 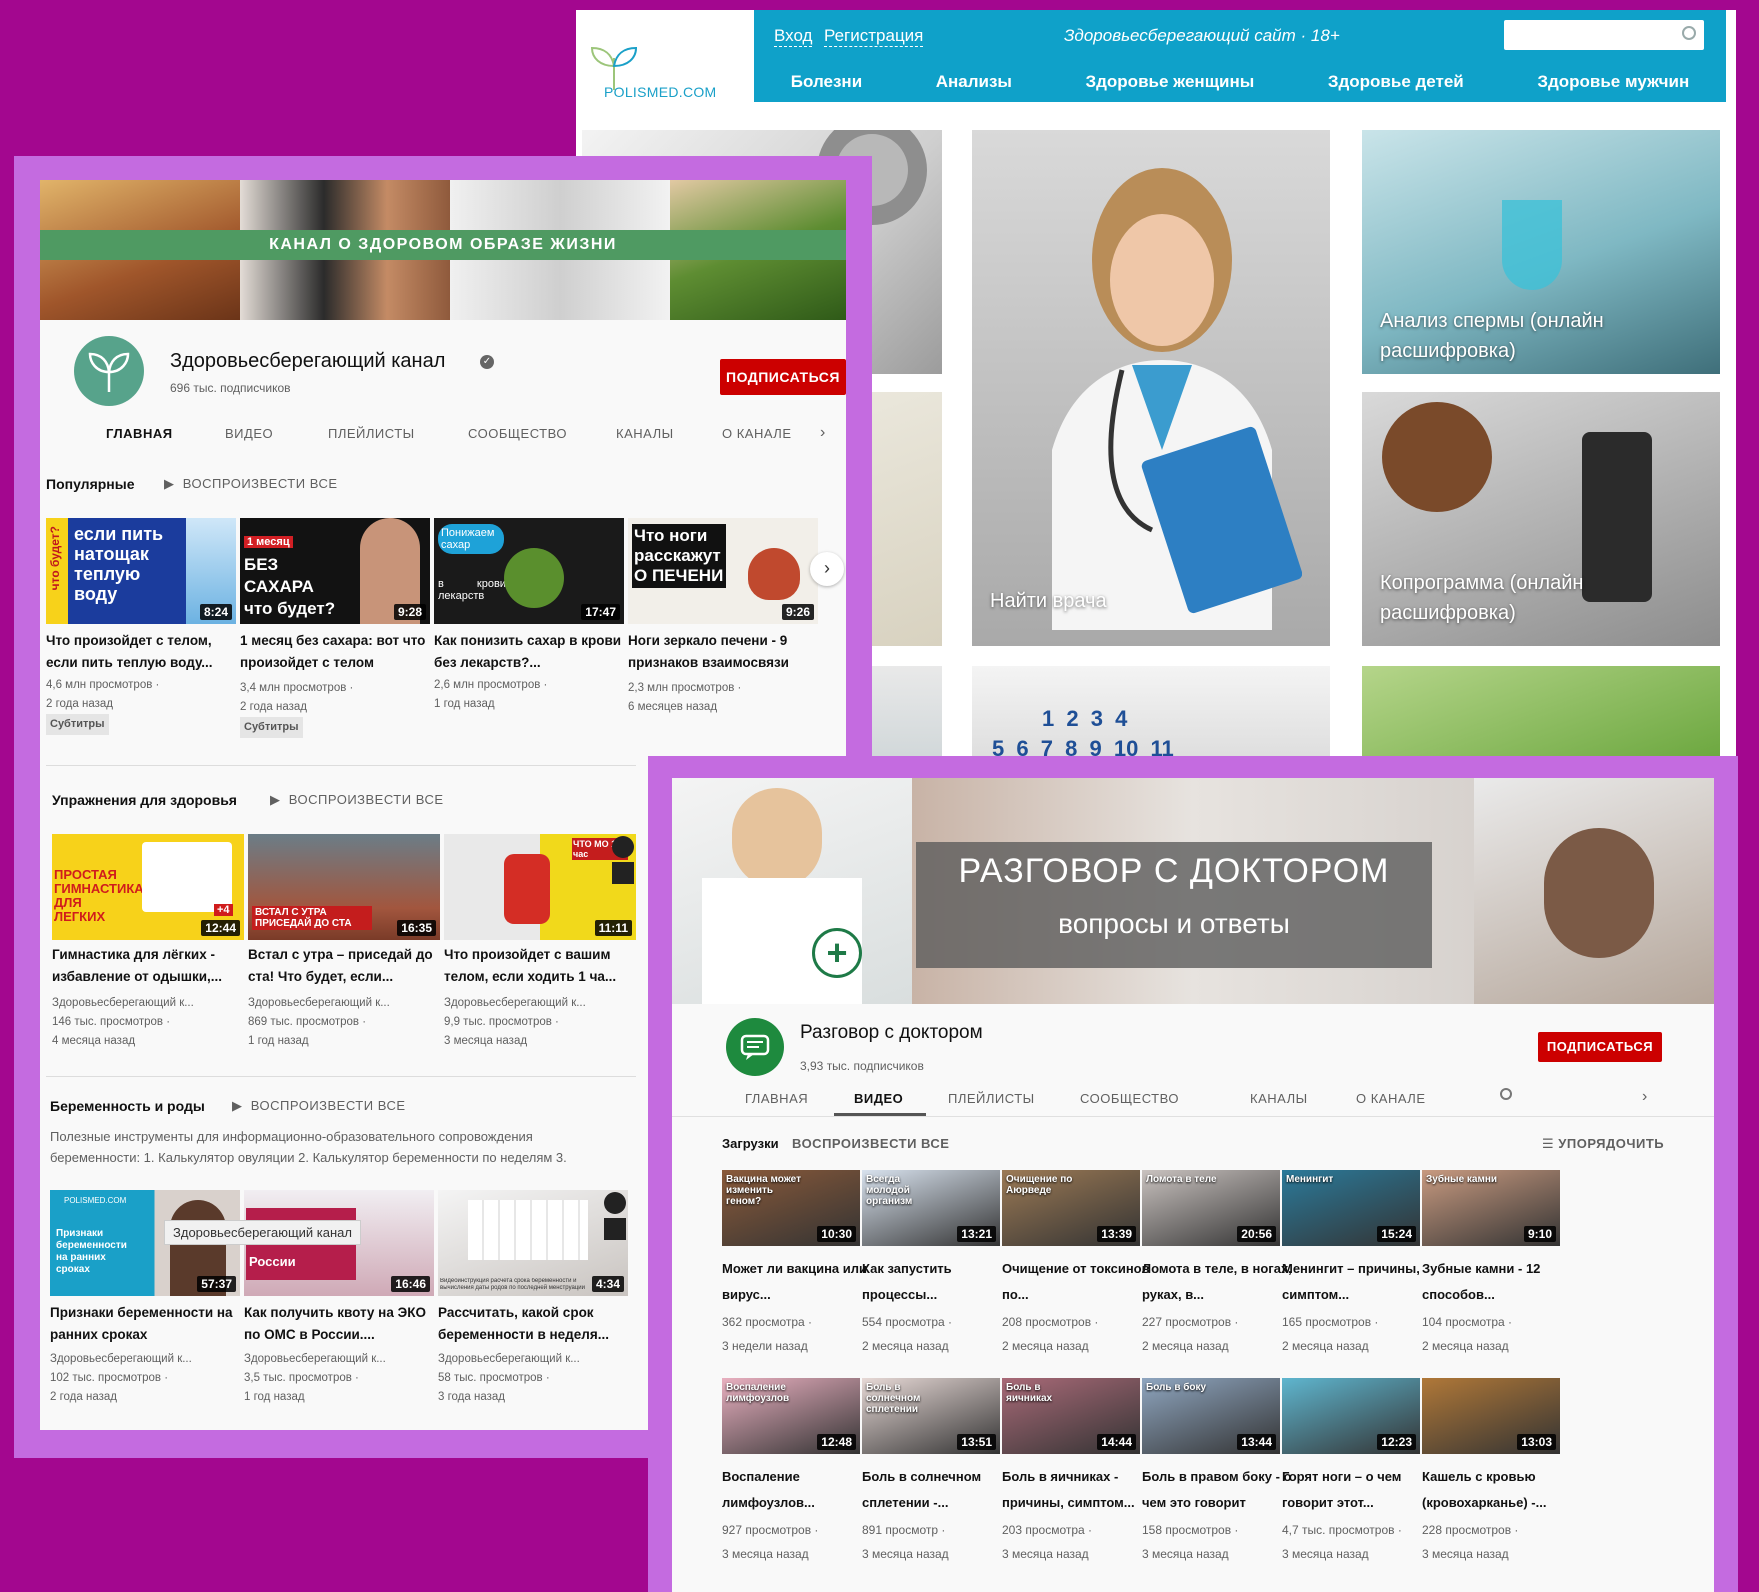 I want to click on tile-sperm-analysis: Анализ спермы (онлайн расшифровка), so click(x=1541, y=252).